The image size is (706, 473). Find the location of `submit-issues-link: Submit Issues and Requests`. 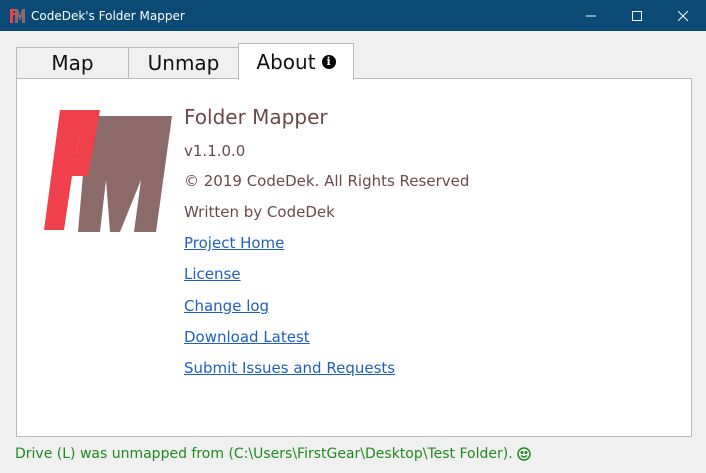

submit-issues-link: Submit Issues and Requests is located at coordinates (289, 368).